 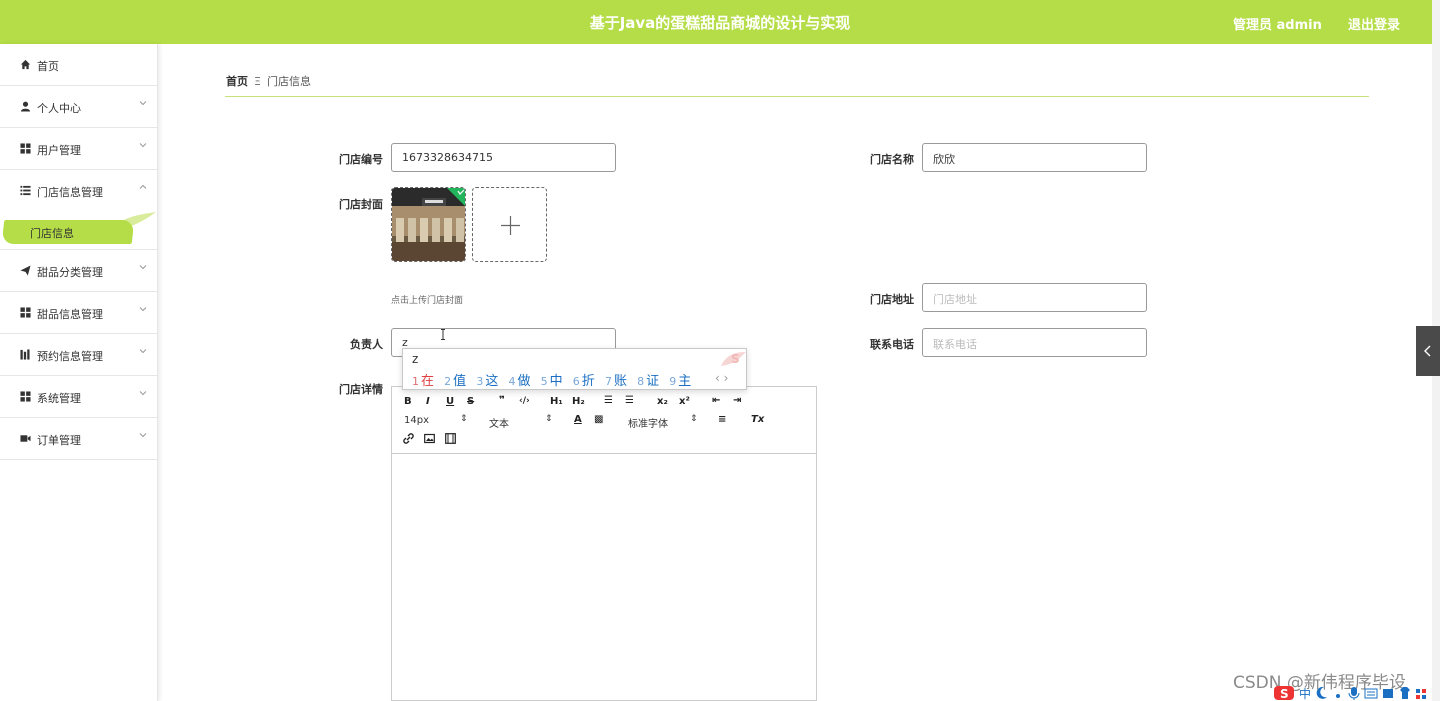 What do you see at coordinates (428, 401) in the screenshot?
I see `italic-button: I` at bounding box center [428, 401].